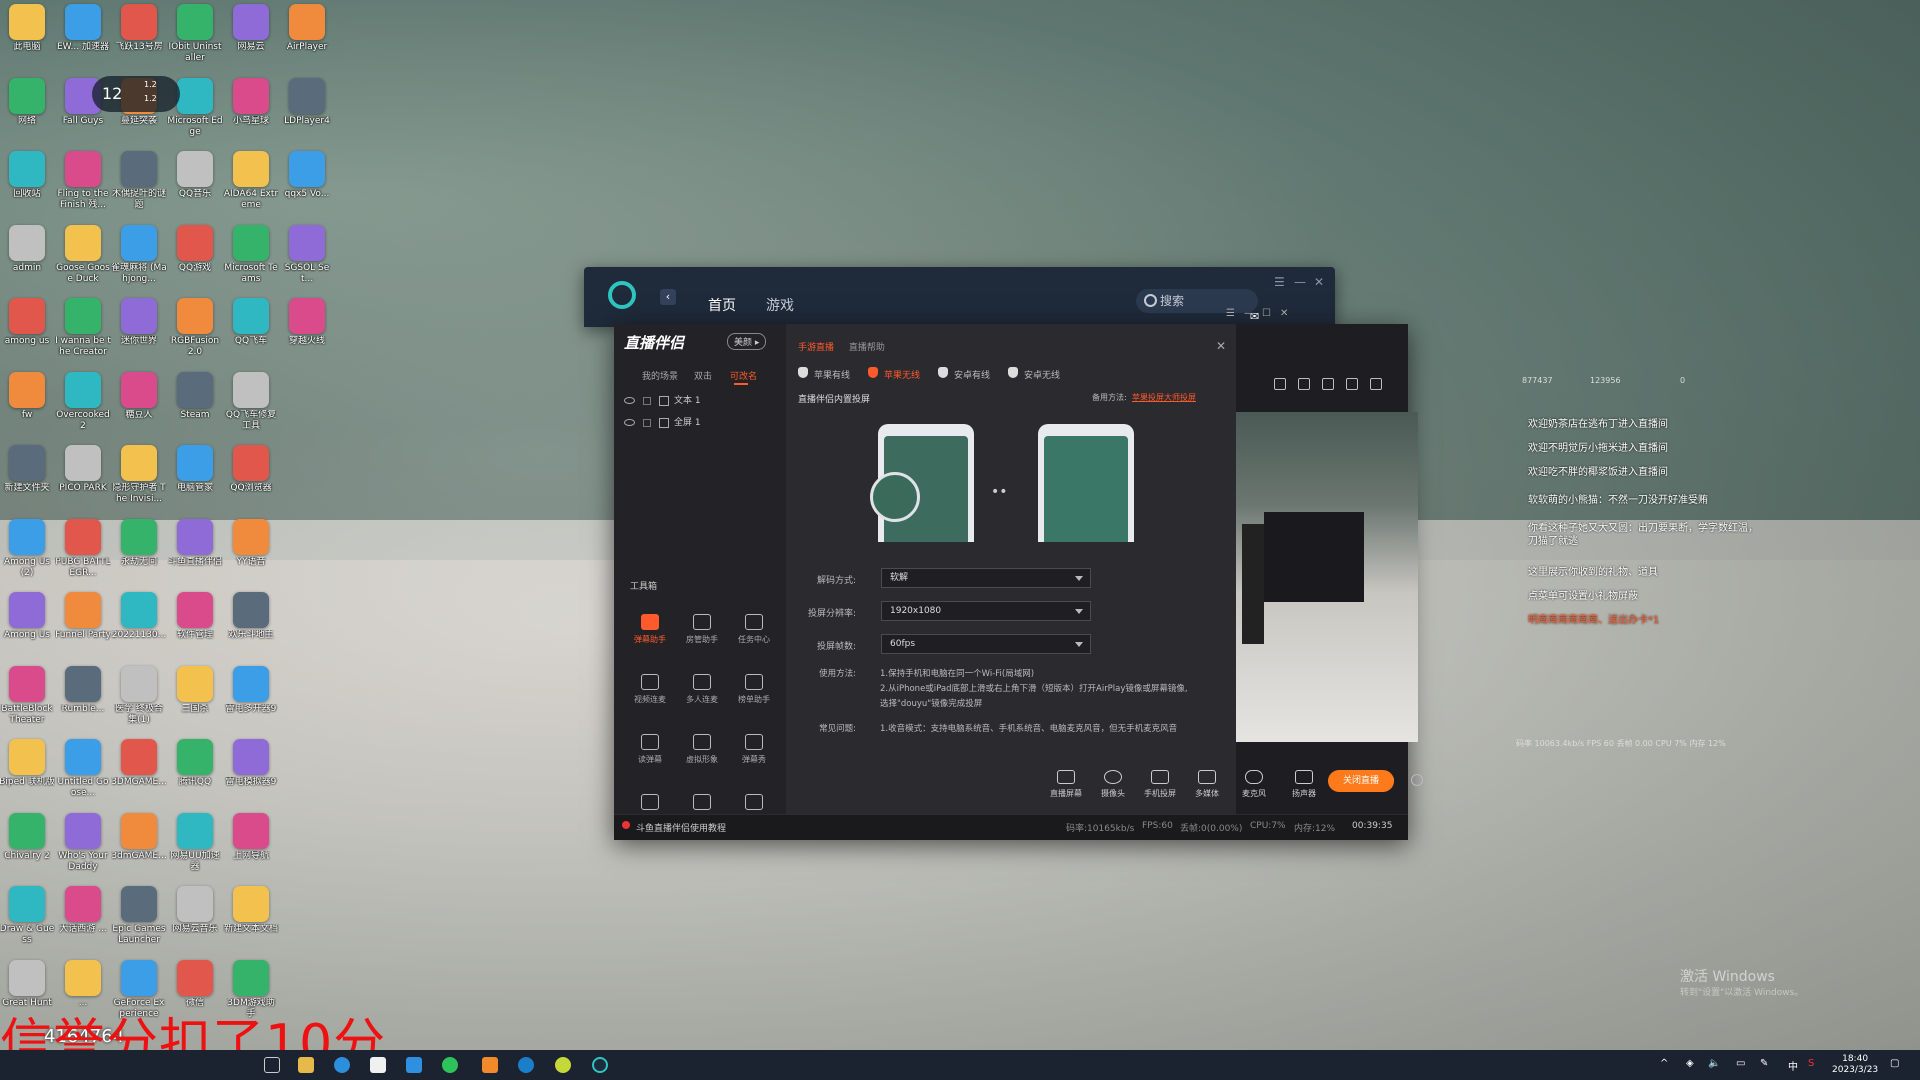 The height and width of the screenshot is (1080, 1920). What do you see at coordinates (83, 28) in the screenshot?
I see `desktop-icon: EW... 加速器` at bounding box center [83, 28].